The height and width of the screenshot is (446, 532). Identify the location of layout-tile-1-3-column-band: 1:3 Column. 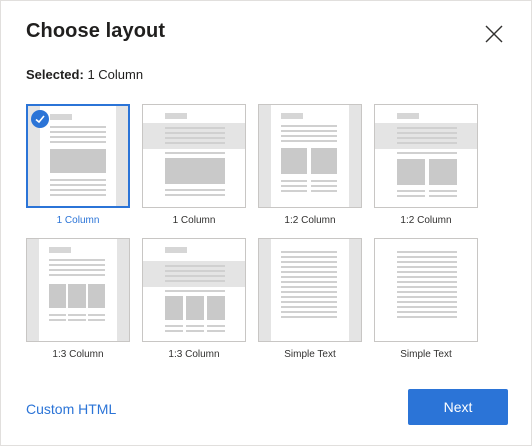
(194, 299).